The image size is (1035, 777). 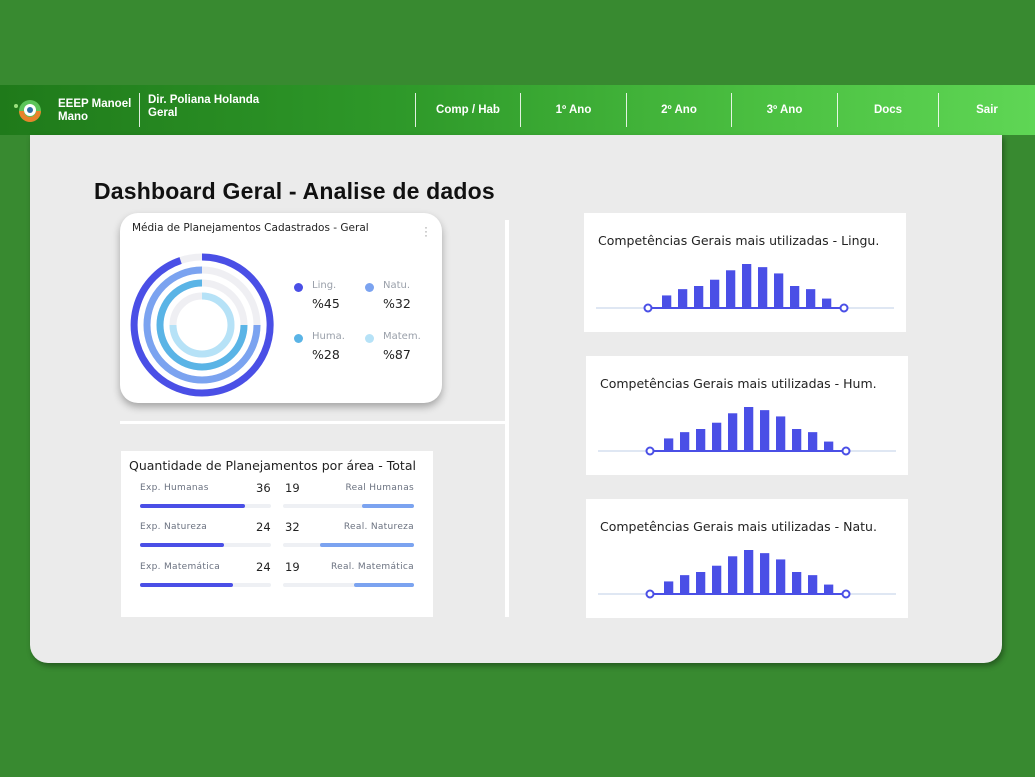 What do you see at coordinates (298, 338) in the screenshot?
I see `legend-dot-huma` at bounding box center [298, 338].